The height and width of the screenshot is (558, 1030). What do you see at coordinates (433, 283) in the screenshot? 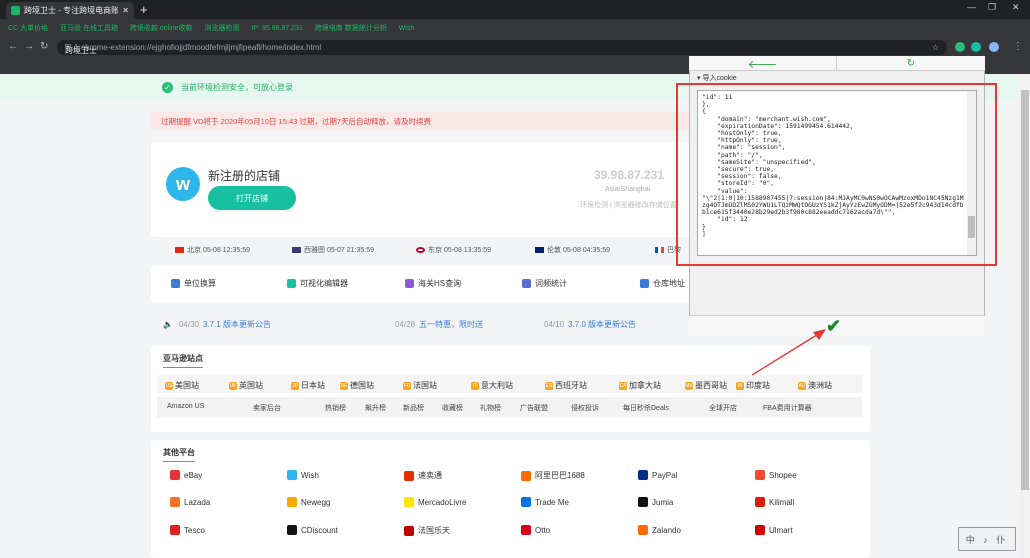
I see `tool-hs-query: 海关HS查询` at bounding box center [433, 283].